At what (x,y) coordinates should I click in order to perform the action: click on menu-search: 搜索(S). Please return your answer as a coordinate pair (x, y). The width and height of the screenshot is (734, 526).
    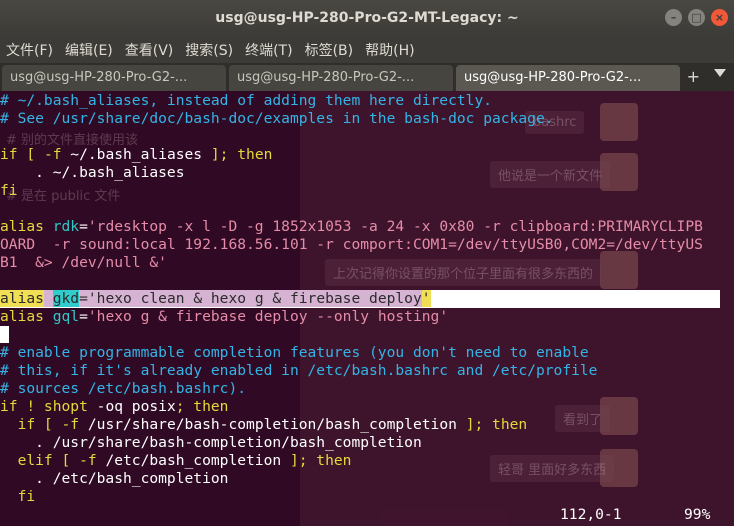
    Looking at the image, I should click on (209, 50).